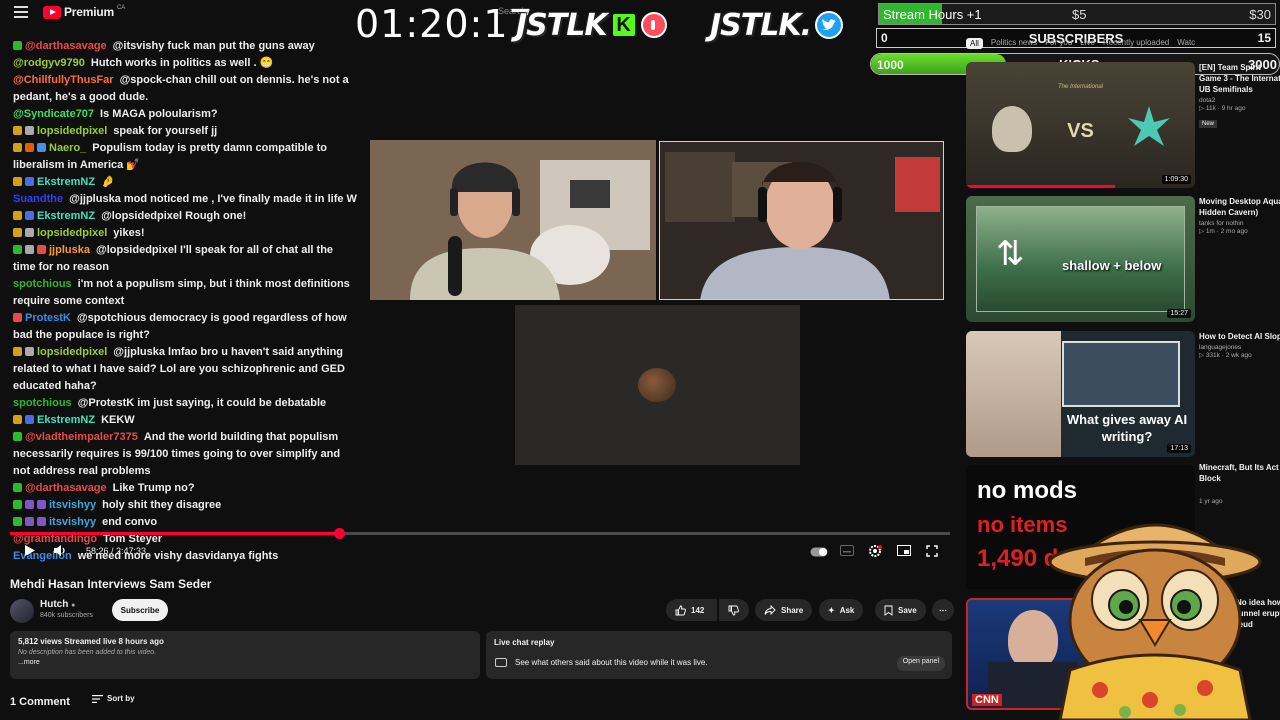 This screenshot has width=1280, height=720. What do you see at coordinates (89, 12) in the screenshot?
I see `logo-text: Premium` at bounding box center [89, 12].